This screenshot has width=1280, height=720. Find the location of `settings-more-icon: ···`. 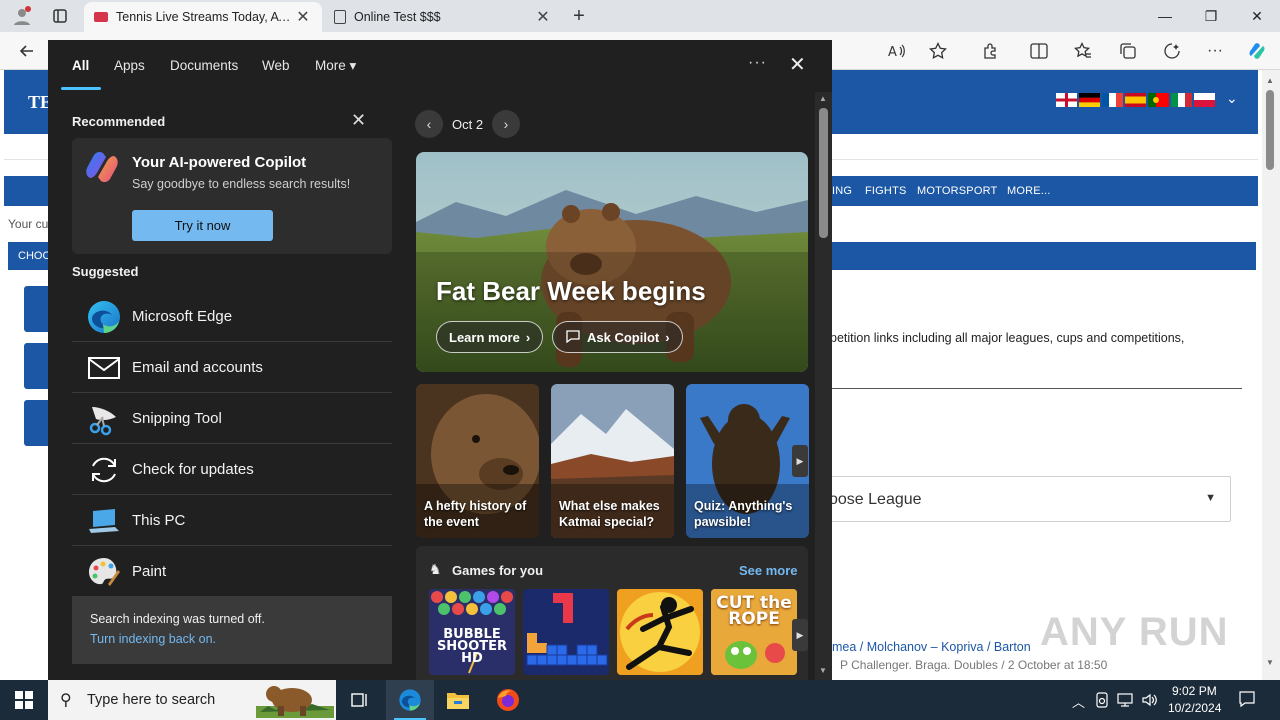

settings-more-icon: ··· is located at coordinates (1215, 51).